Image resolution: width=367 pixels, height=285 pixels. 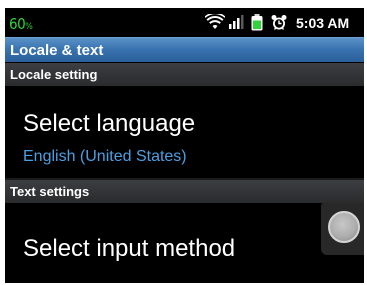 I want to click on battery-percentage: 60%, so click(x=21, y=24).